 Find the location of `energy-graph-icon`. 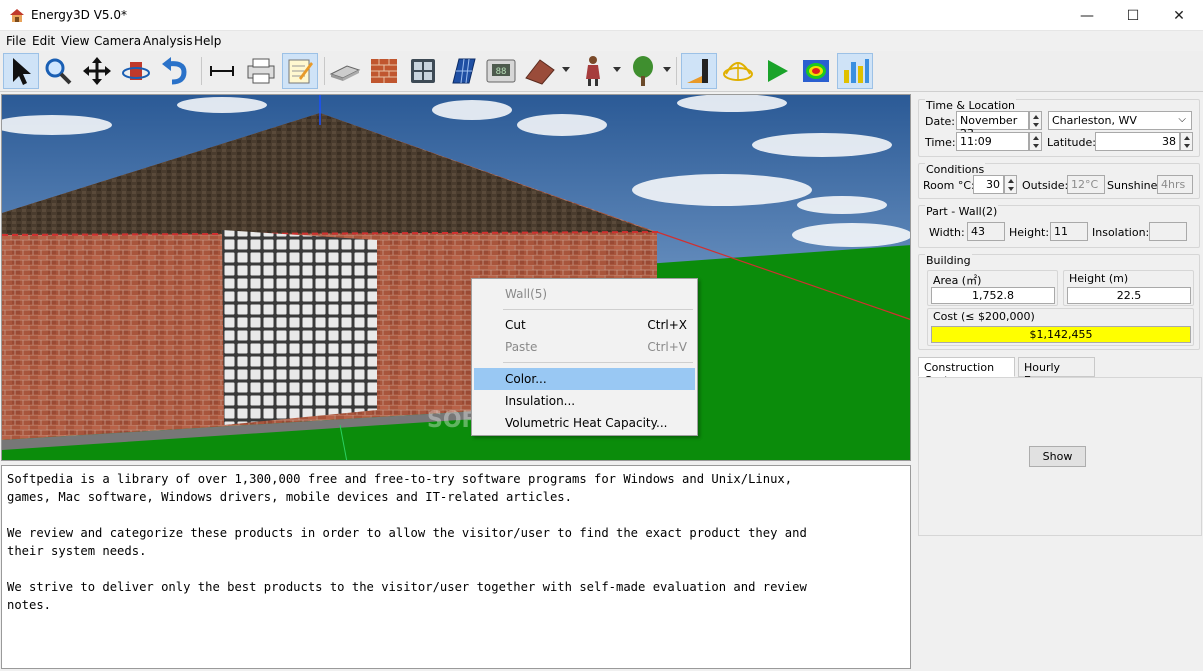

energy-graph-icon is located at coordinates (856, 71).